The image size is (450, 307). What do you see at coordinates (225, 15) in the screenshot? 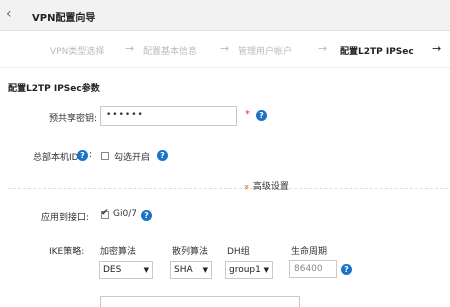
I see `title-bar: ‹ VPN配置向导` at bounding box center [225, 15].